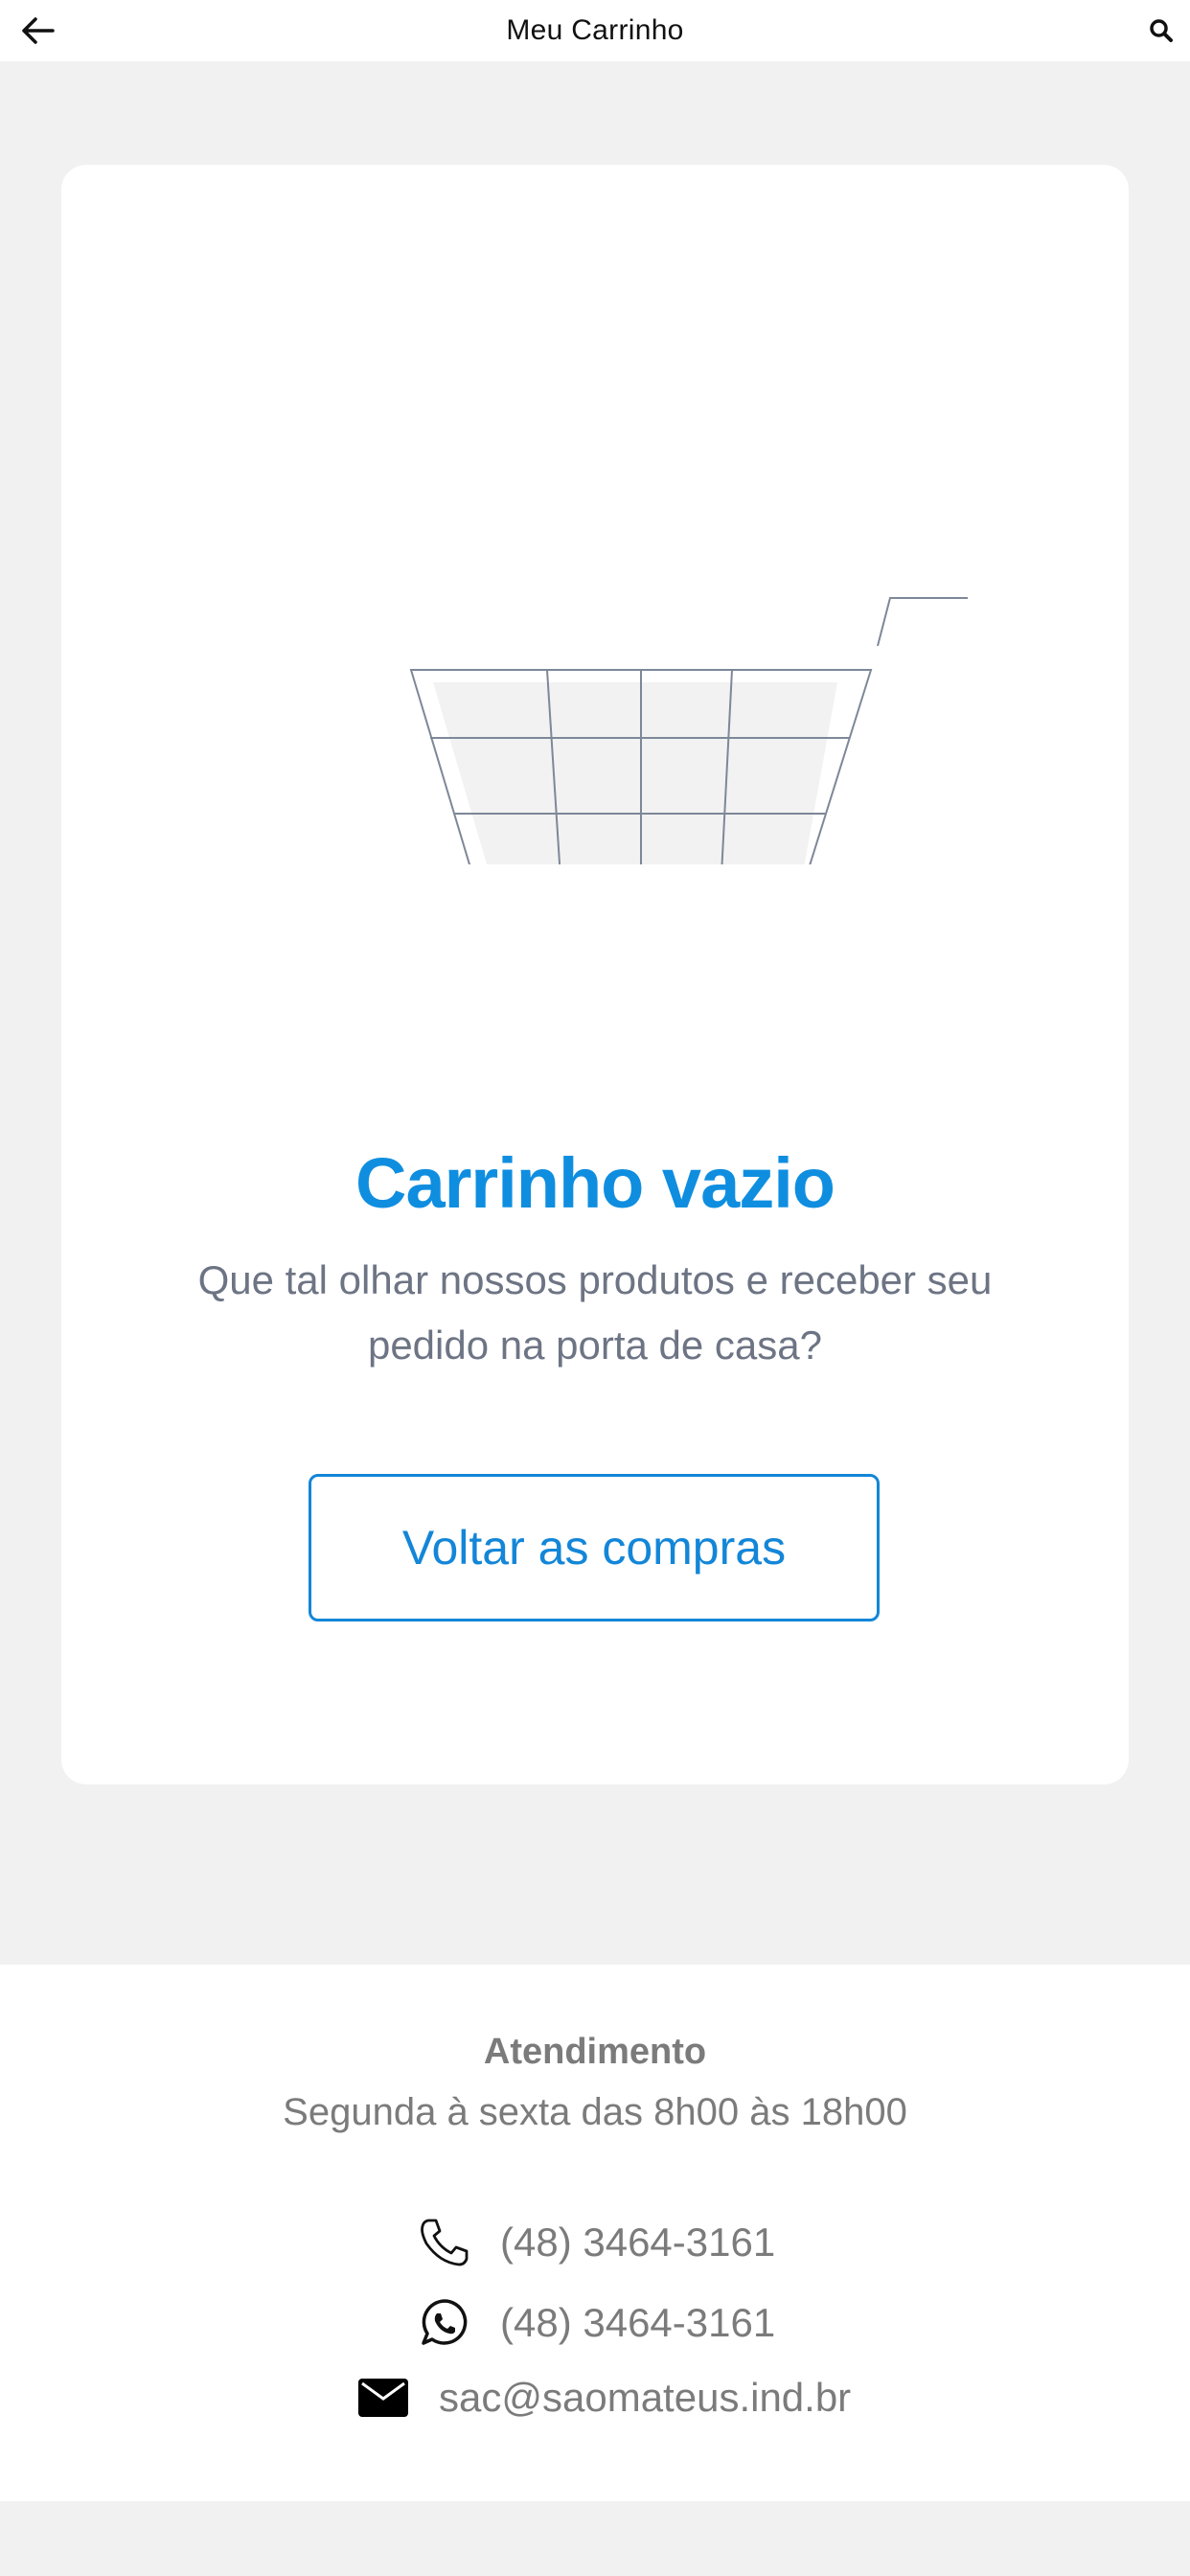 The height and width of the screenshot is (2576, 1190). I want to click on contact-email: sac@saomateus.ind.br, so click(604, 2398).